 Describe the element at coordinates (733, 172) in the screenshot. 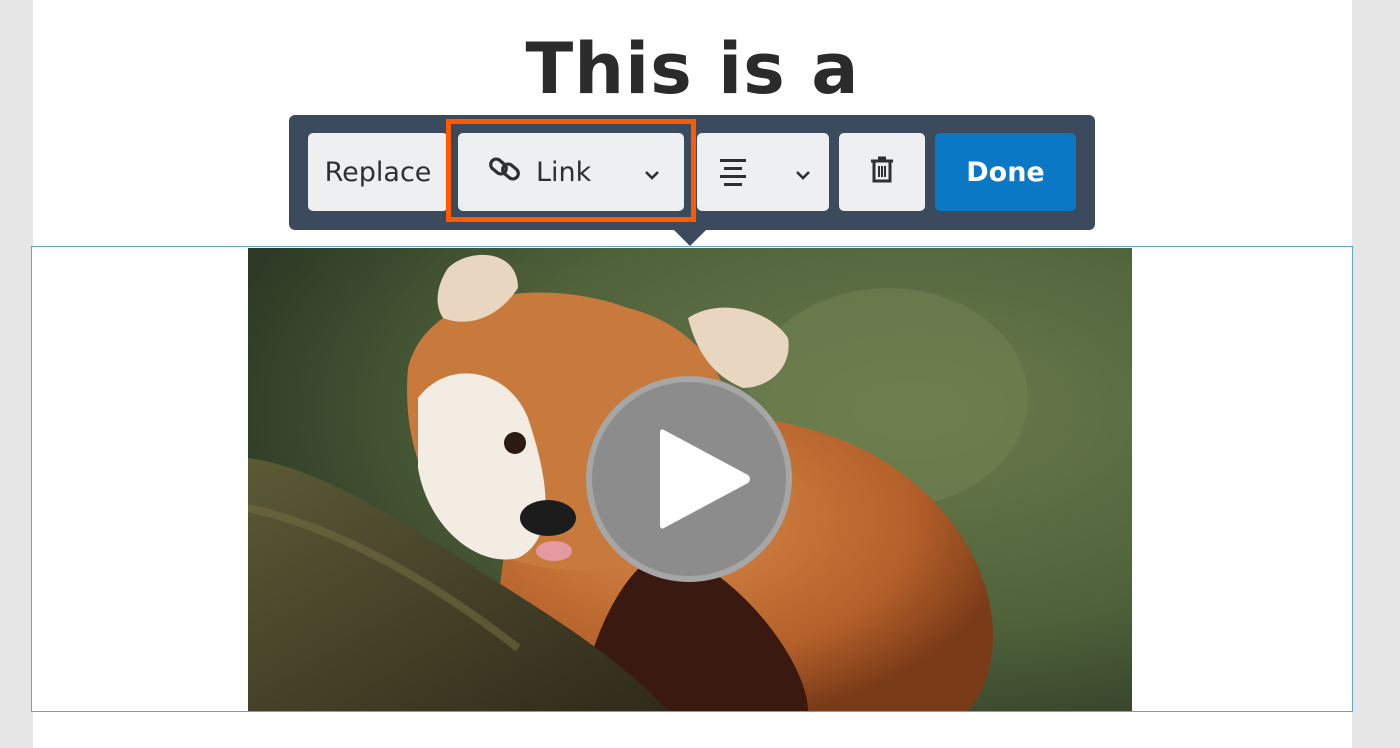

I see `align-center-icon` at that location.